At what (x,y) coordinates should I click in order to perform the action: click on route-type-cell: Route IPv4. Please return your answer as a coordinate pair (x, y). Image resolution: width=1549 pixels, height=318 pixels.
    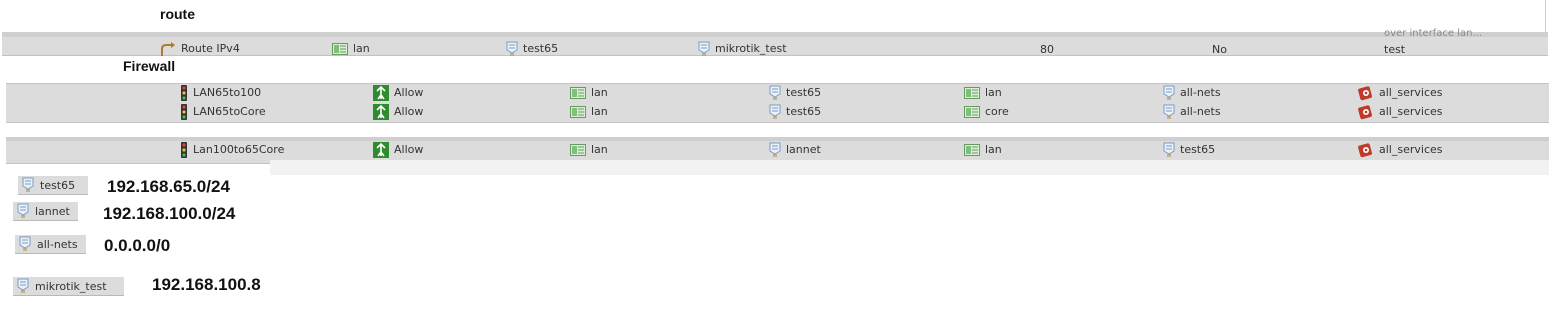
    Looking at the image, I should click on (200, 48).